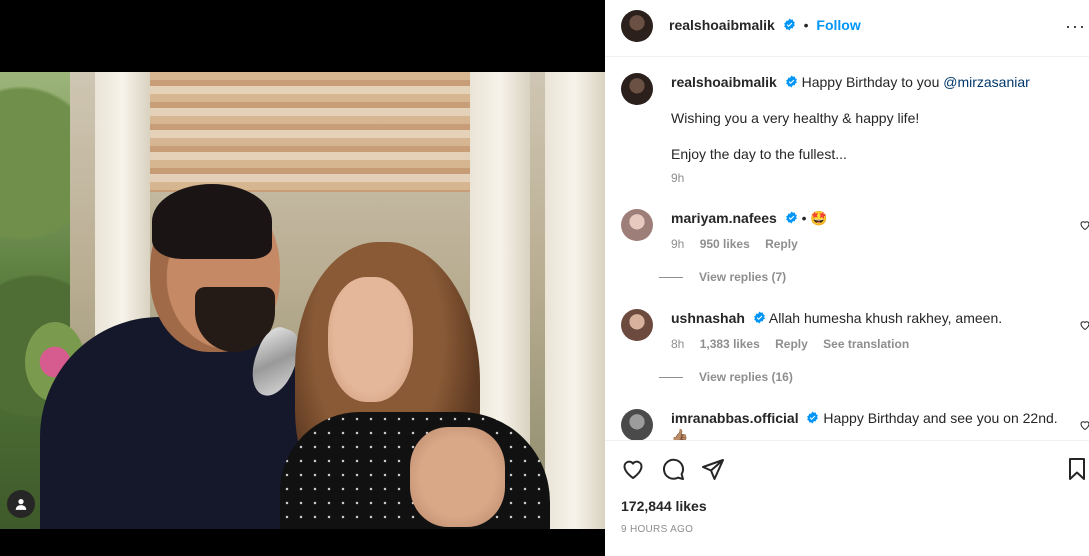  I want to click on comment-username: imranabbas.official, so click(735, 418).